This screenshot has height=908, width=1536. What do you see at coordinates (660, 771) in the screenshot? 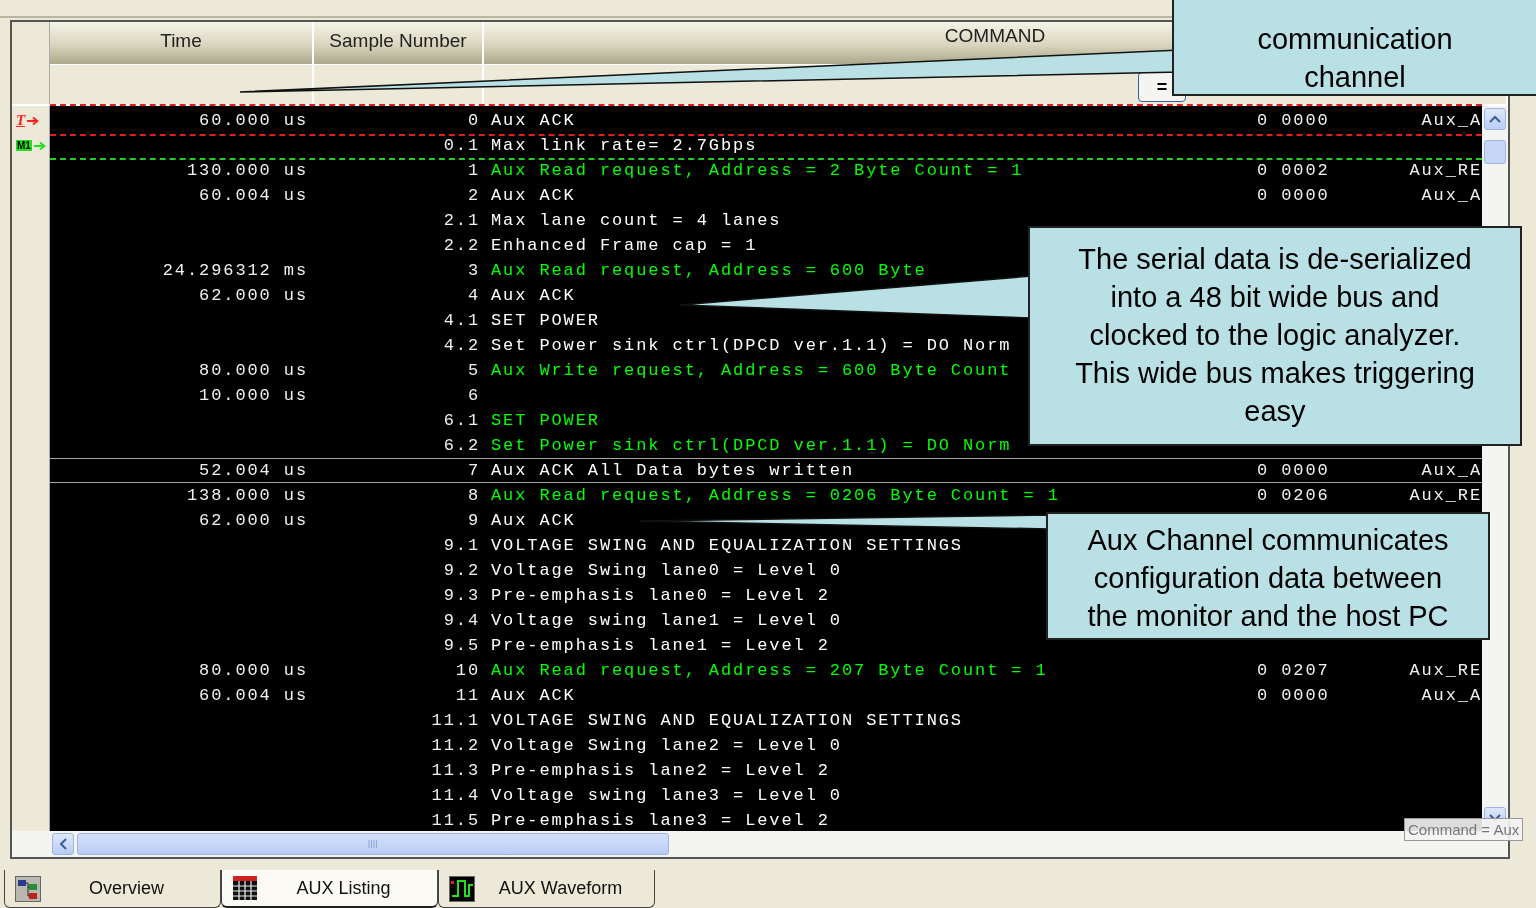
I see `command-cell-text: Pre-emphasis lane2 = Level 2` at bounding box center [660, 771].